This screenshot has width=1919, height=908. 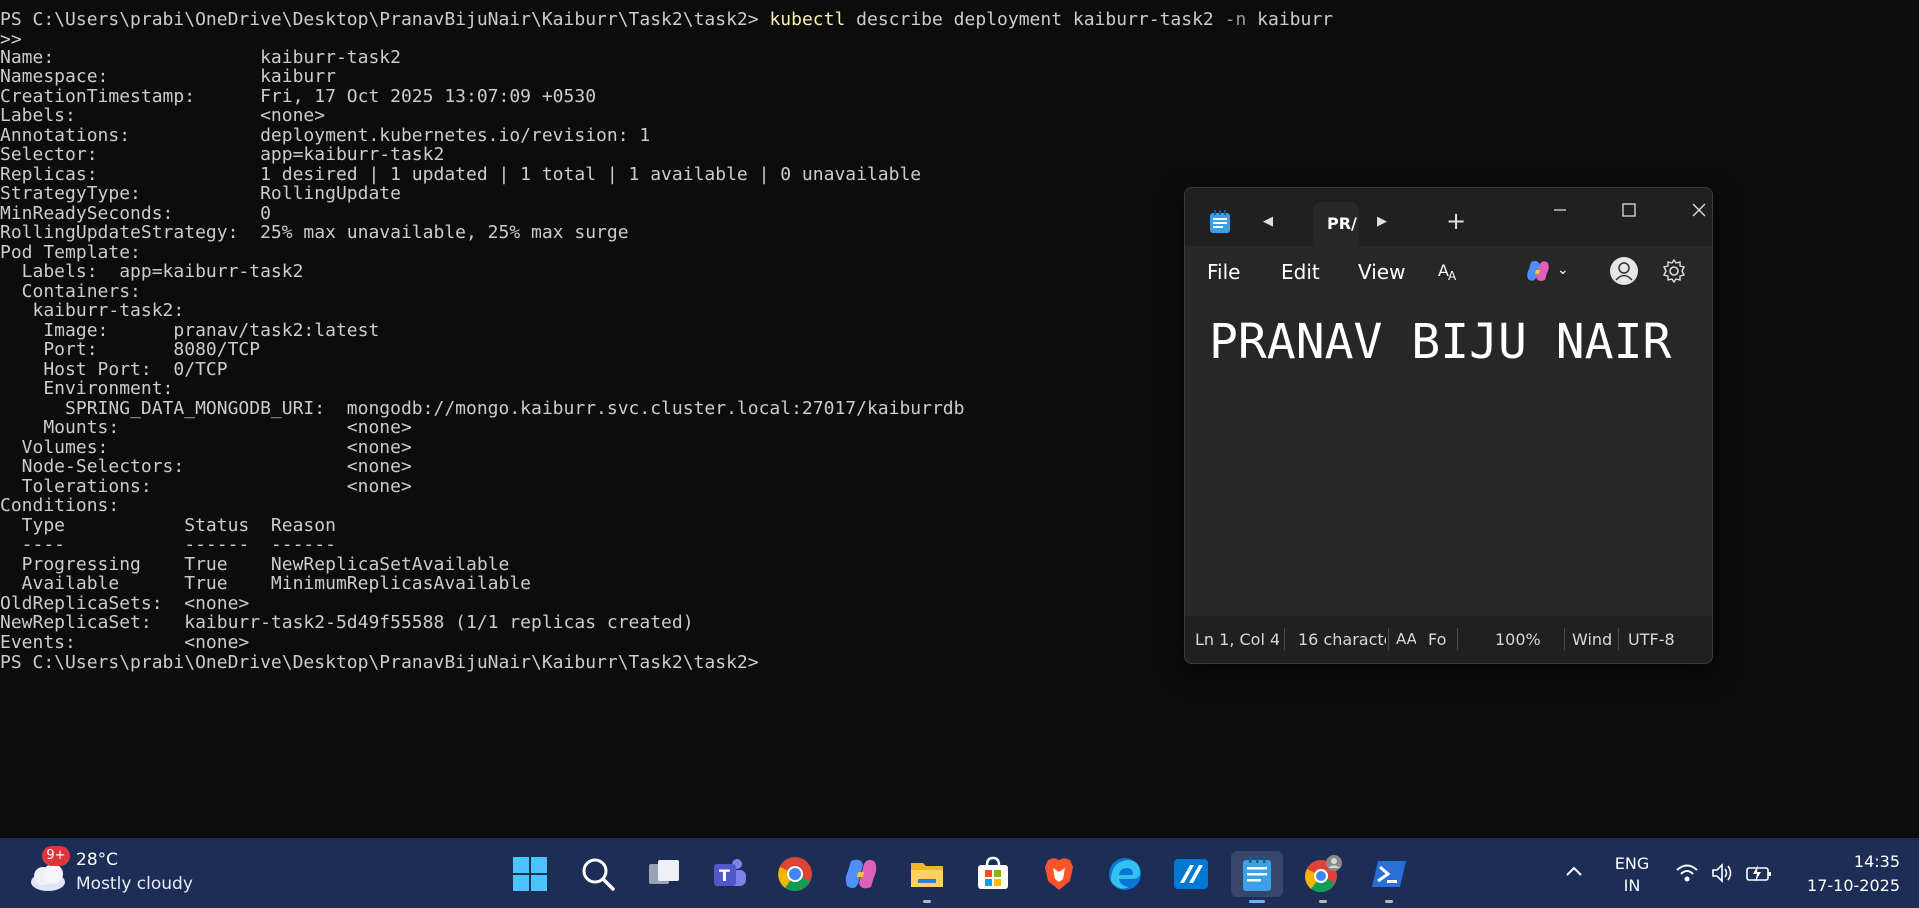 I want to click on teams-icon: T, so click(x=730, y=874).